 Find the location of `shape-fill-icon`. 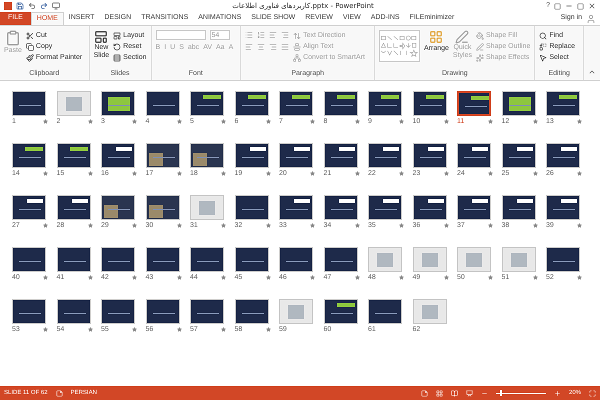

shape-fill-icon is located at coordinates (480, 36).